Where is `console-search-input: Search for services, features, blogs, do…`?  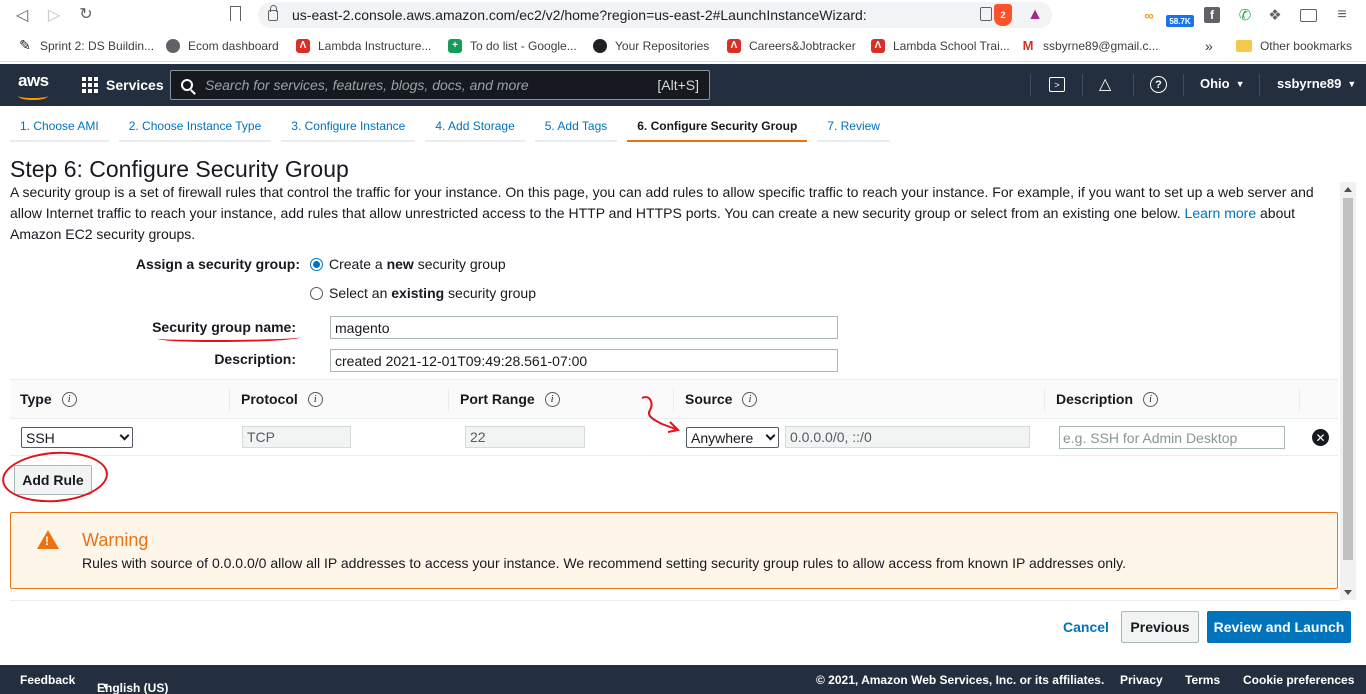
console-search-input: Search for services, features, blogs, do… is located at coordinates (440, 85).